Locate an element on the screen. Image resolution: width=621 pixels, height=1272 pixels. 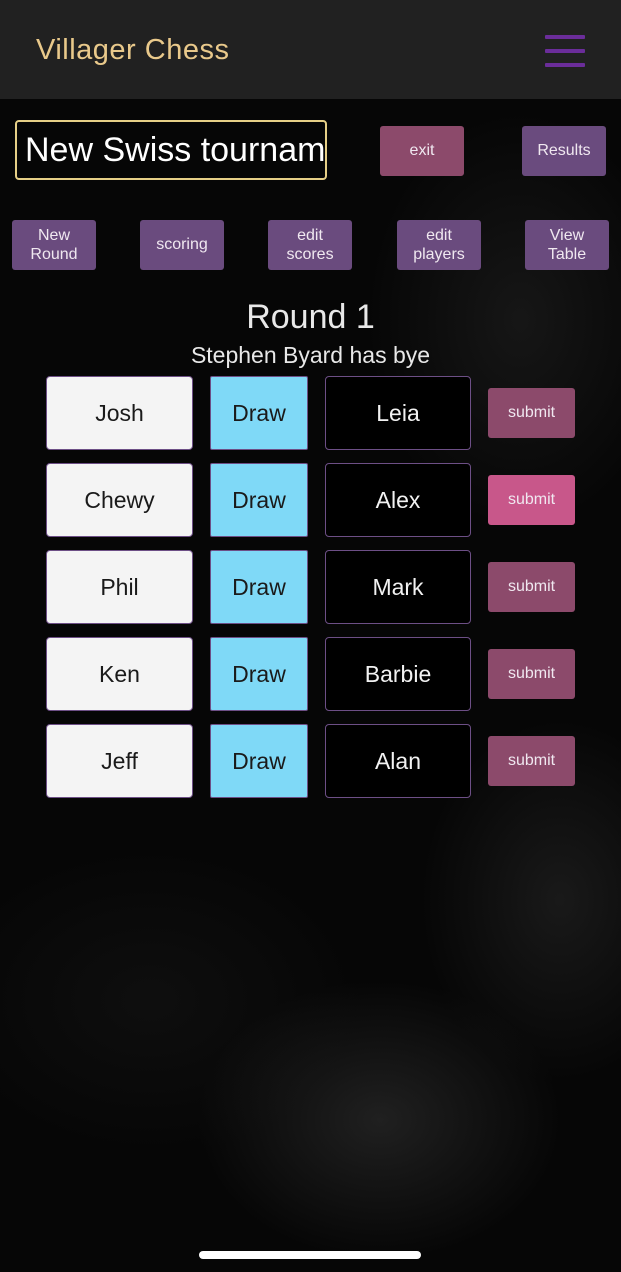
edit-scores-button: edit scores is located at coordinates (310, 245).